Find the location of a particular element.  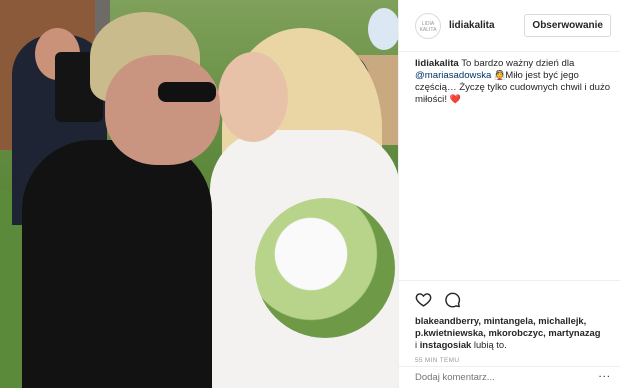

bouquet is located at coordinates (325, 268).